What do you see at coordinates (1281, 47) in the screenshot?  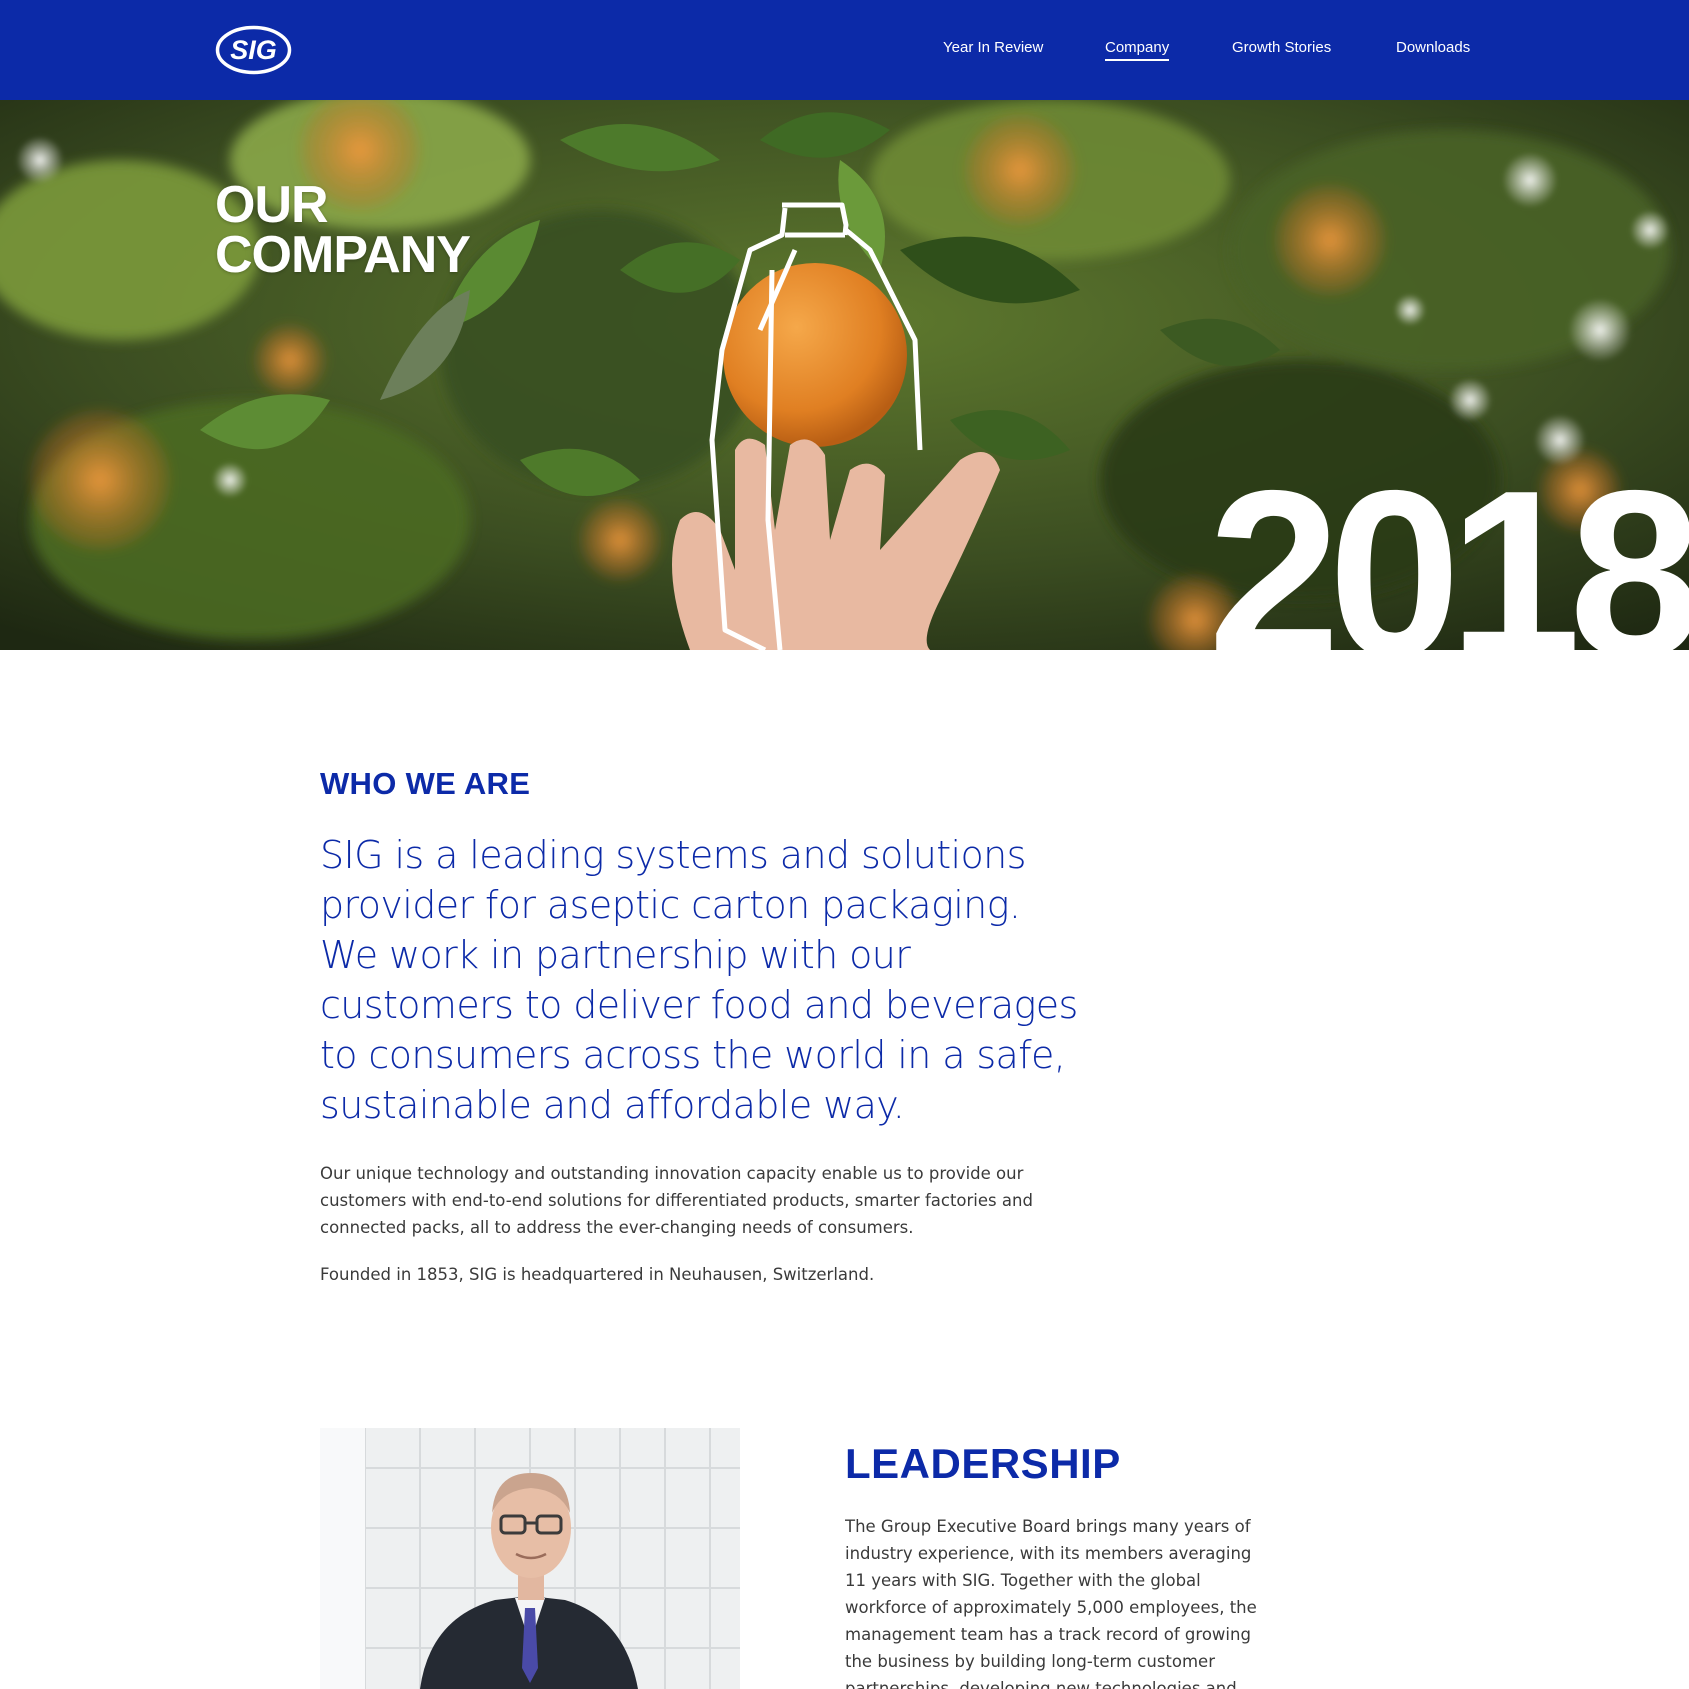 I see `nav-growth-stories: Growth Stories` at bounding box center [1281, 47].